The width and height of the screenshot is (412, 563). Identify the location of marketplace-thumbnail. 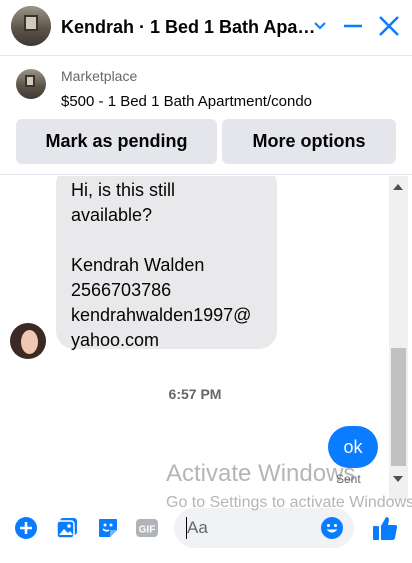
(31, 84).